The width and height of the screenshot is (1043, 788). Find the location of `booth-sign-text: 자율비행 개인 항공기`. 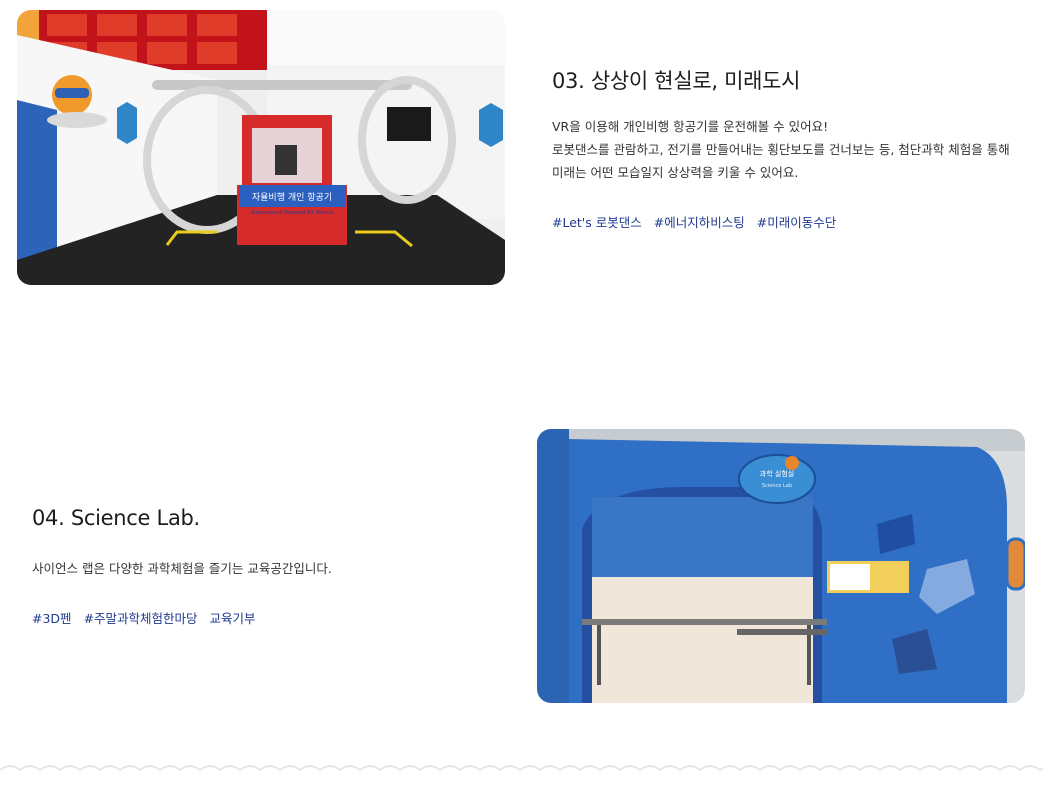

booth-sign-text: 자율비행 개인 항공기 is located at coordinates (292, 197).